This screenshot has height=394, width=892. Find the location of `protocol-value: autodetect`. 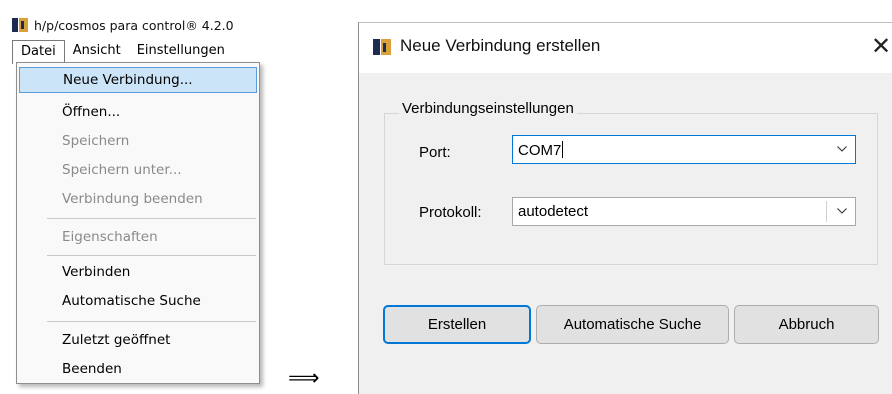

protocol-value: autodetect is located at coordinates (553, 211).